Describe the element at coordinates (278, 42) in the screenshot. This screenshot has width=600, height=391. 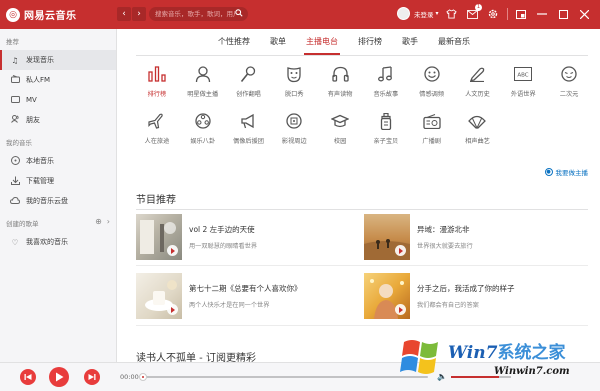
I see `tab-playlists: 歌单` at that location.